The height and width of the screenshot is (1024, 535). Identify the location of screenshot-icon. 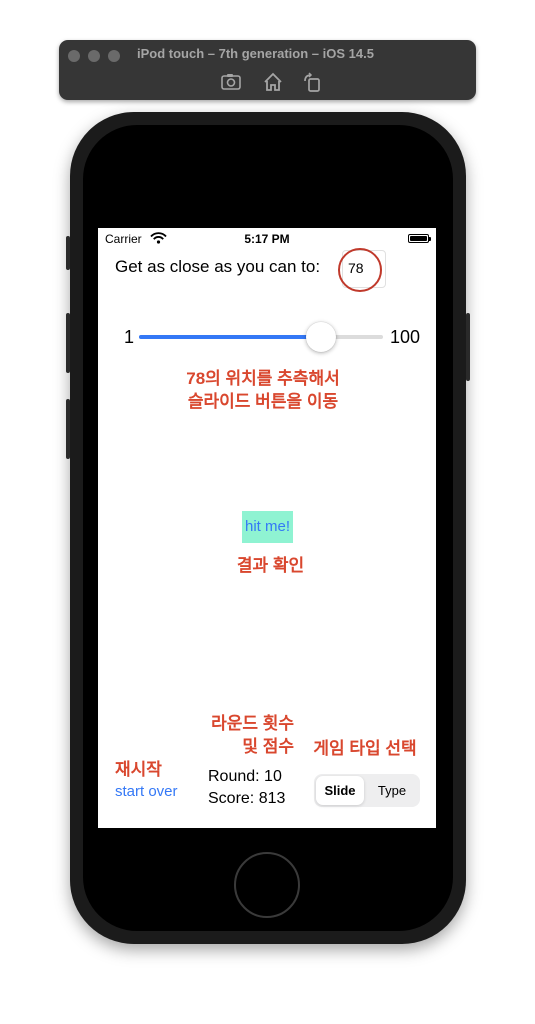
(231, 82).